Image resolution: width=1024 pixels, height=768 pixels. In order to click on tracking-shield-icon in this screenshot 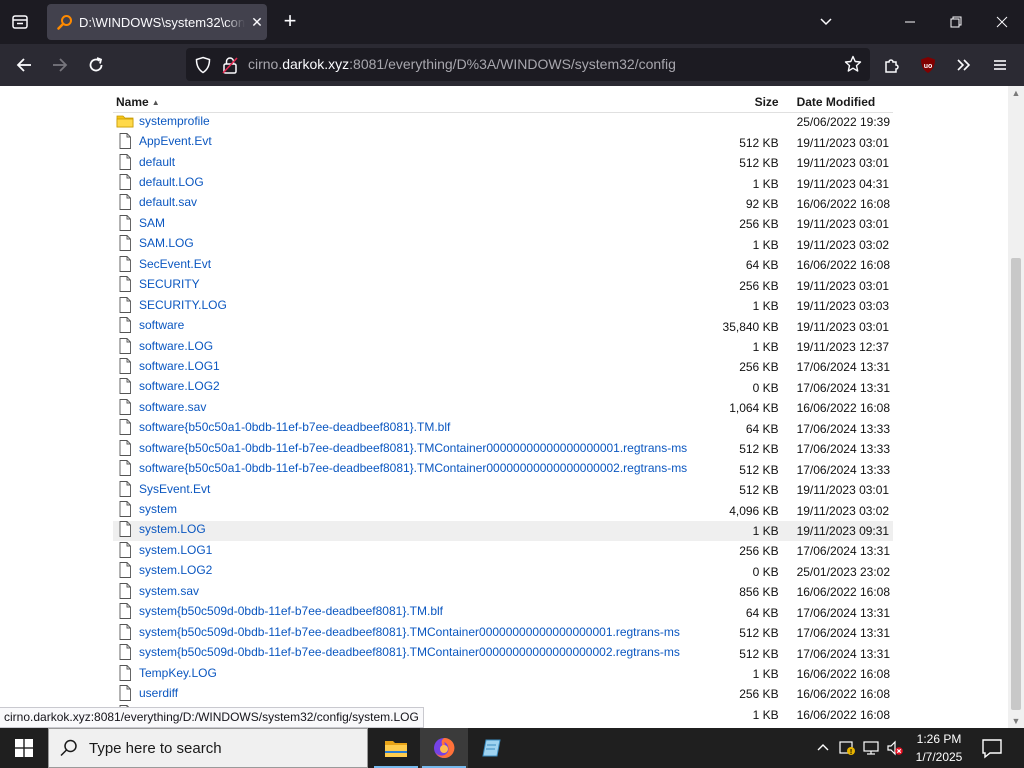, I will do `click(203, 65)`.